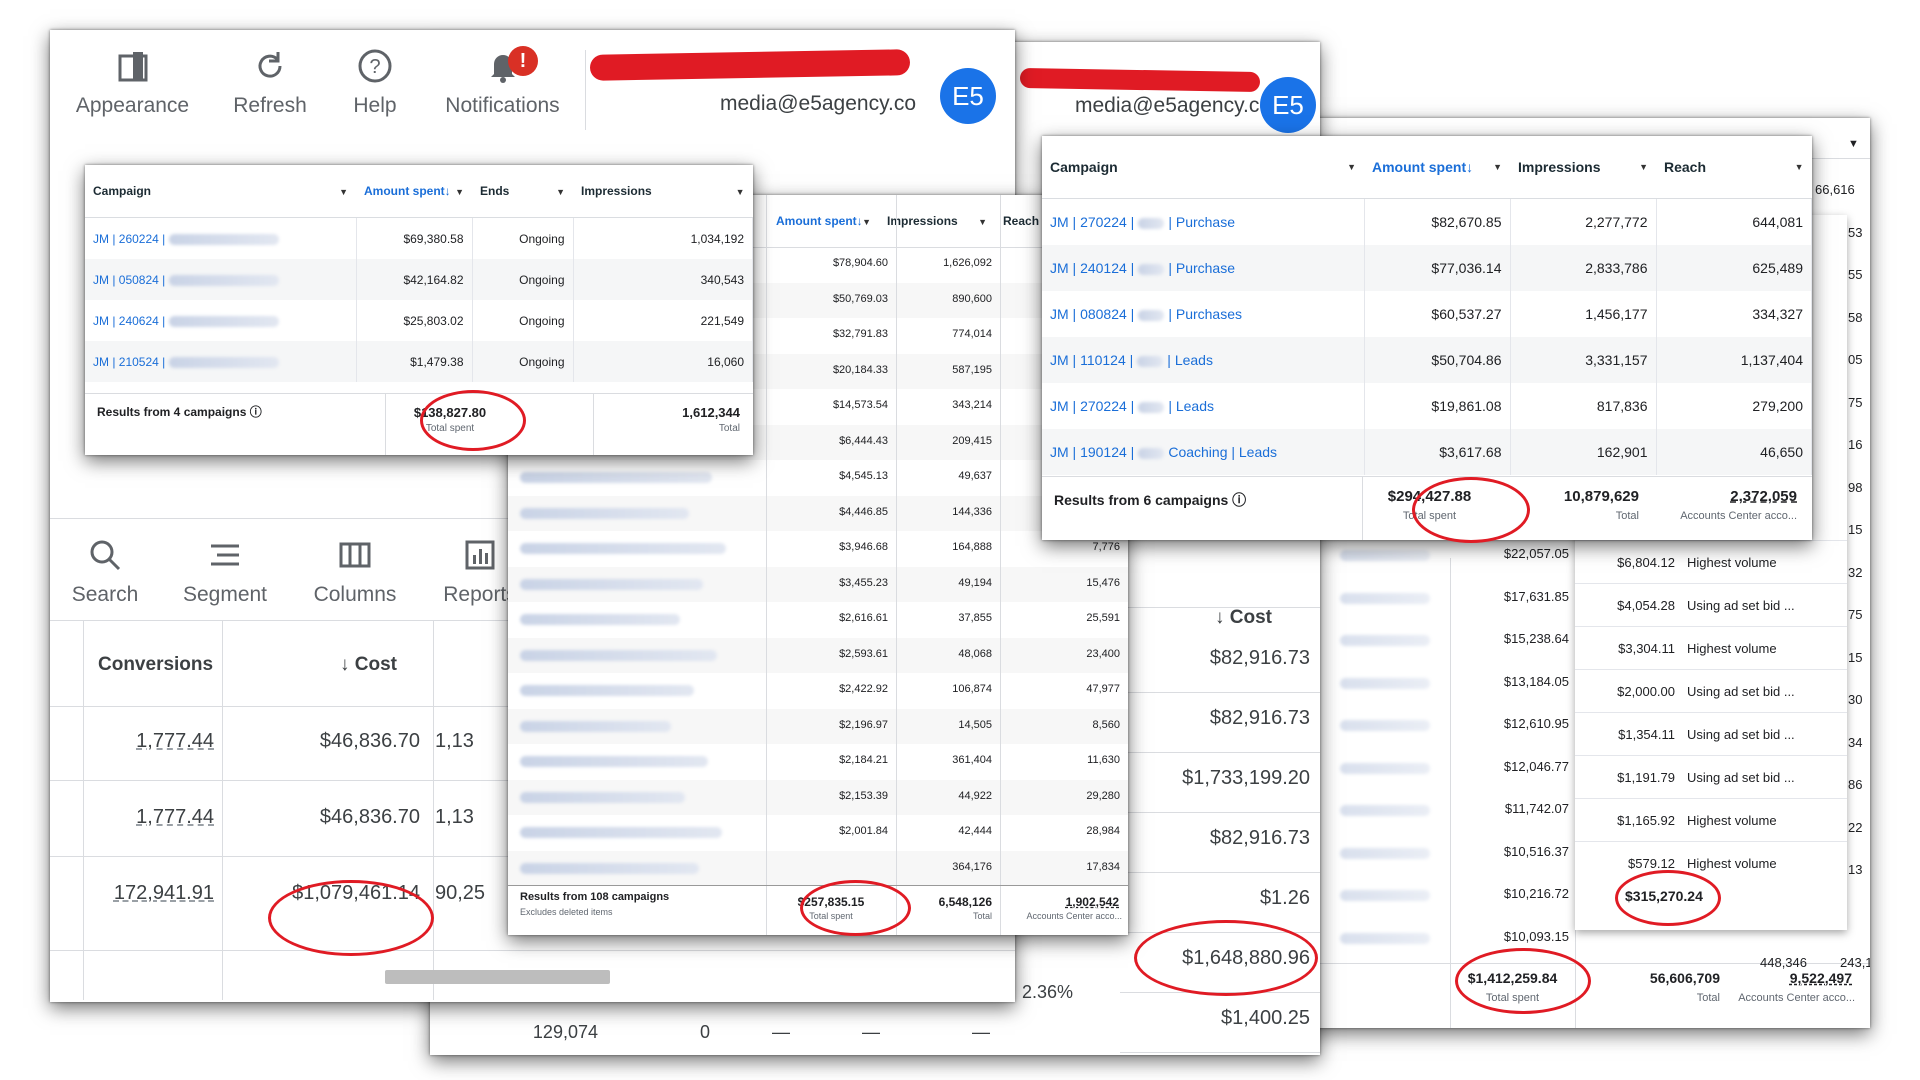  I want to click on redacted-campaign-name, so click(618, 655).